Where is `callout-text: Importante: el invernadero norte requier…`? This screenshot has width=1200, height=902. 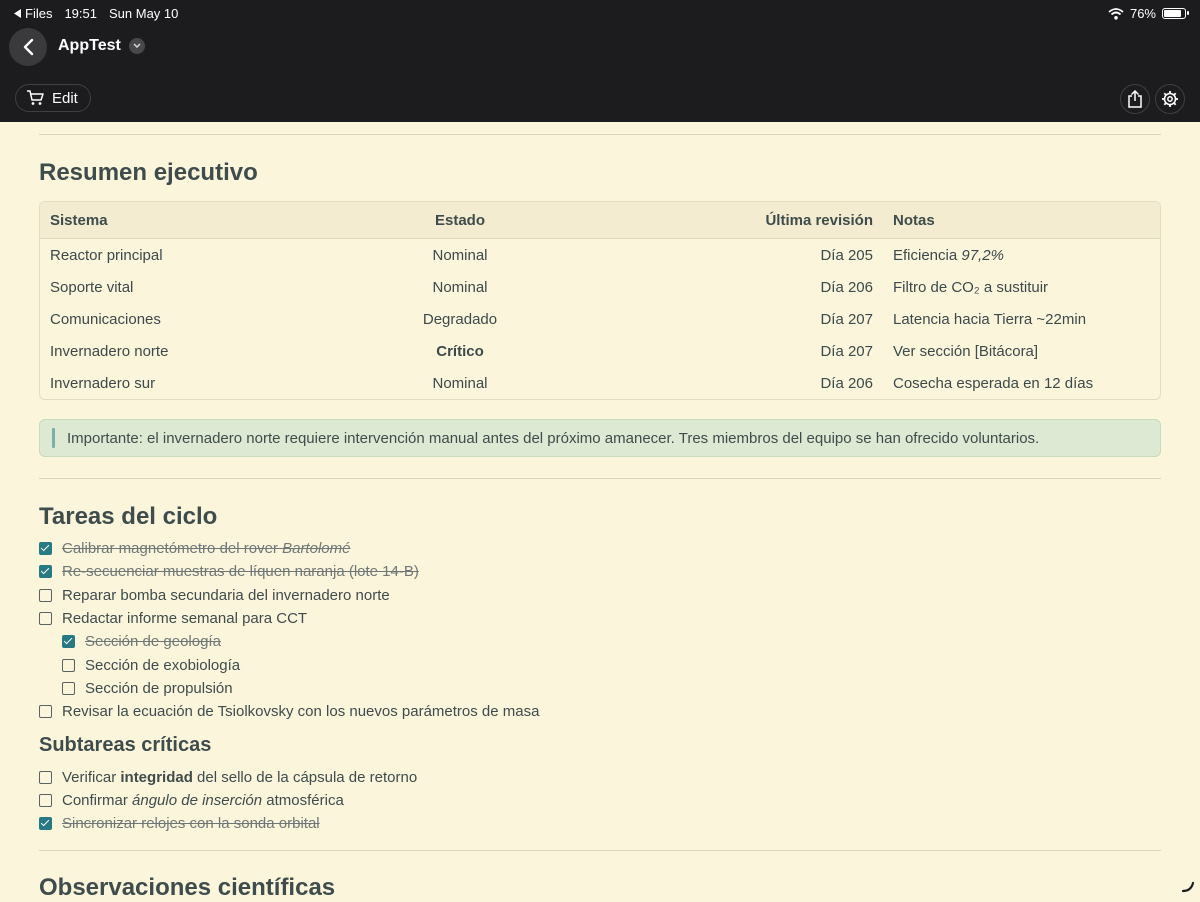 callout-text: Importante: el invernadero norte requier… is located at coordinates (553, 438).